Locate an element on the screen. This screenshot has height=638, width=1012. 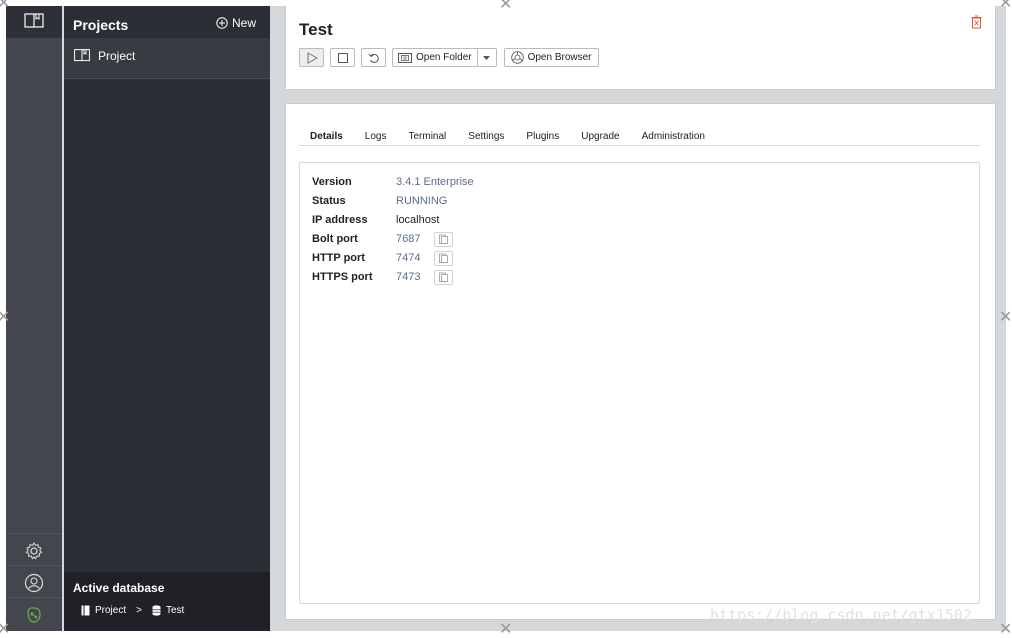
brand-button is located at coordinates (34, 614).